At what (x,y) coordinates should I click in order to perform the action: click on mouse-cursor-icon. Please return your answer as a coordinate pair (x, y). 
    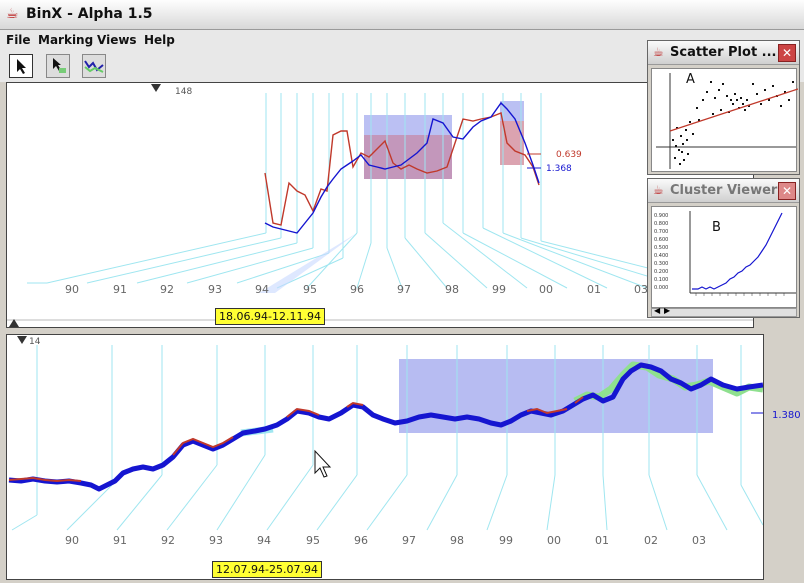
    Looking at the image, I should click on (323, 463).